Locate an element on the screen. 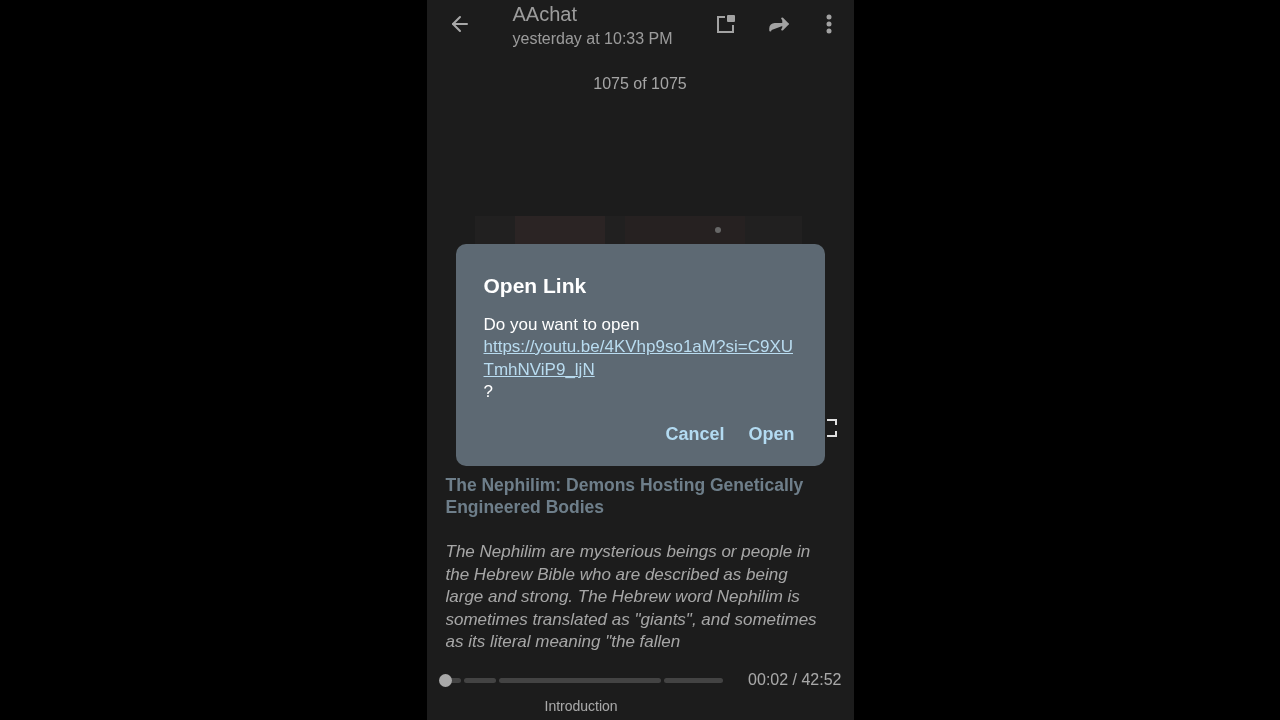 Image resolution: width=1280 pixels, height=720 pixels. dialog-message: Do you want to open https://youtu.be/4KVhp9so1aM?si=C9XUTmhNViP9_ljN ? is located at coordinates (640, 358).